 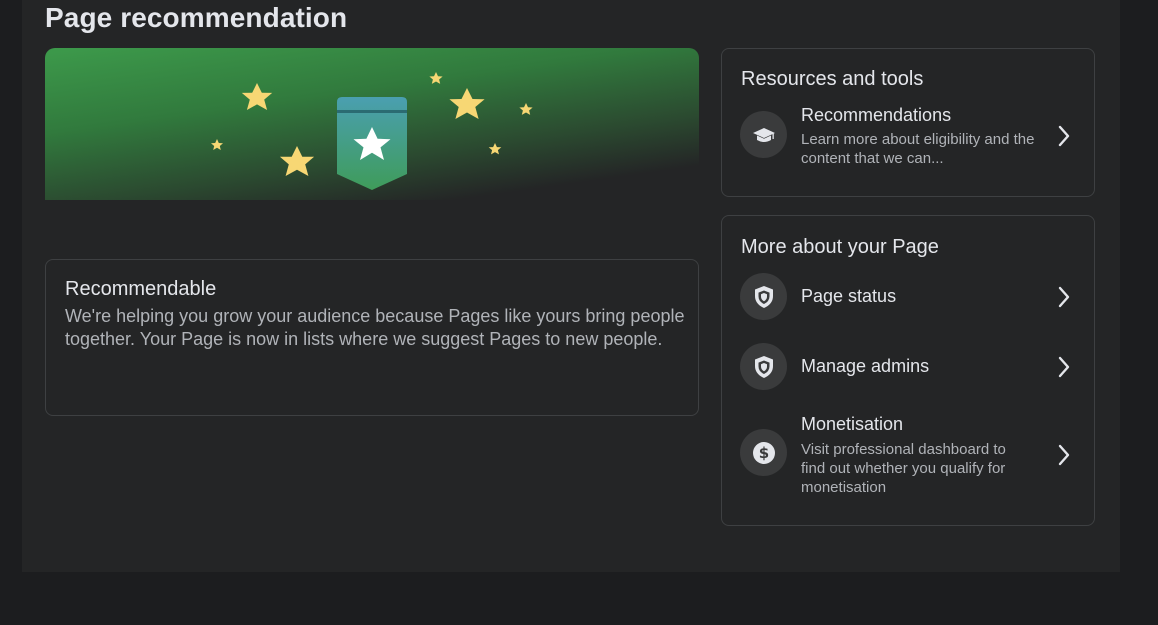 What do you see at coordinates (141, 289) in the screenshot?
I see `status-title: Recommendable` at bounding box center [141, 289].